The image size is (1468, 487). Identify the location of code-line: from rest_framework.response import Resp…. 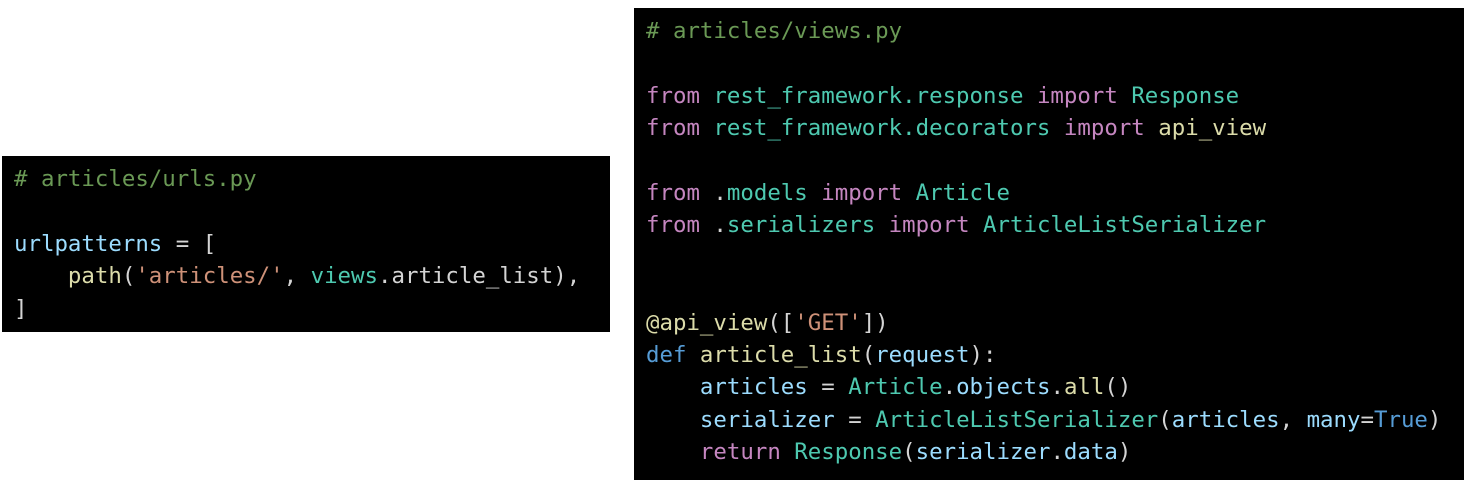
(1055, 96).